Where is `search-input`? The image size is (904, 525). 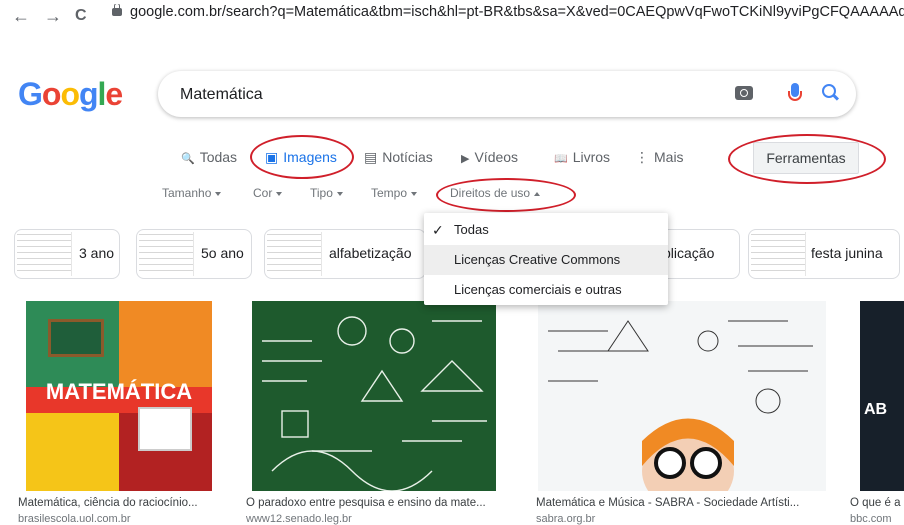
search-input is located at coordinates (430, 95).